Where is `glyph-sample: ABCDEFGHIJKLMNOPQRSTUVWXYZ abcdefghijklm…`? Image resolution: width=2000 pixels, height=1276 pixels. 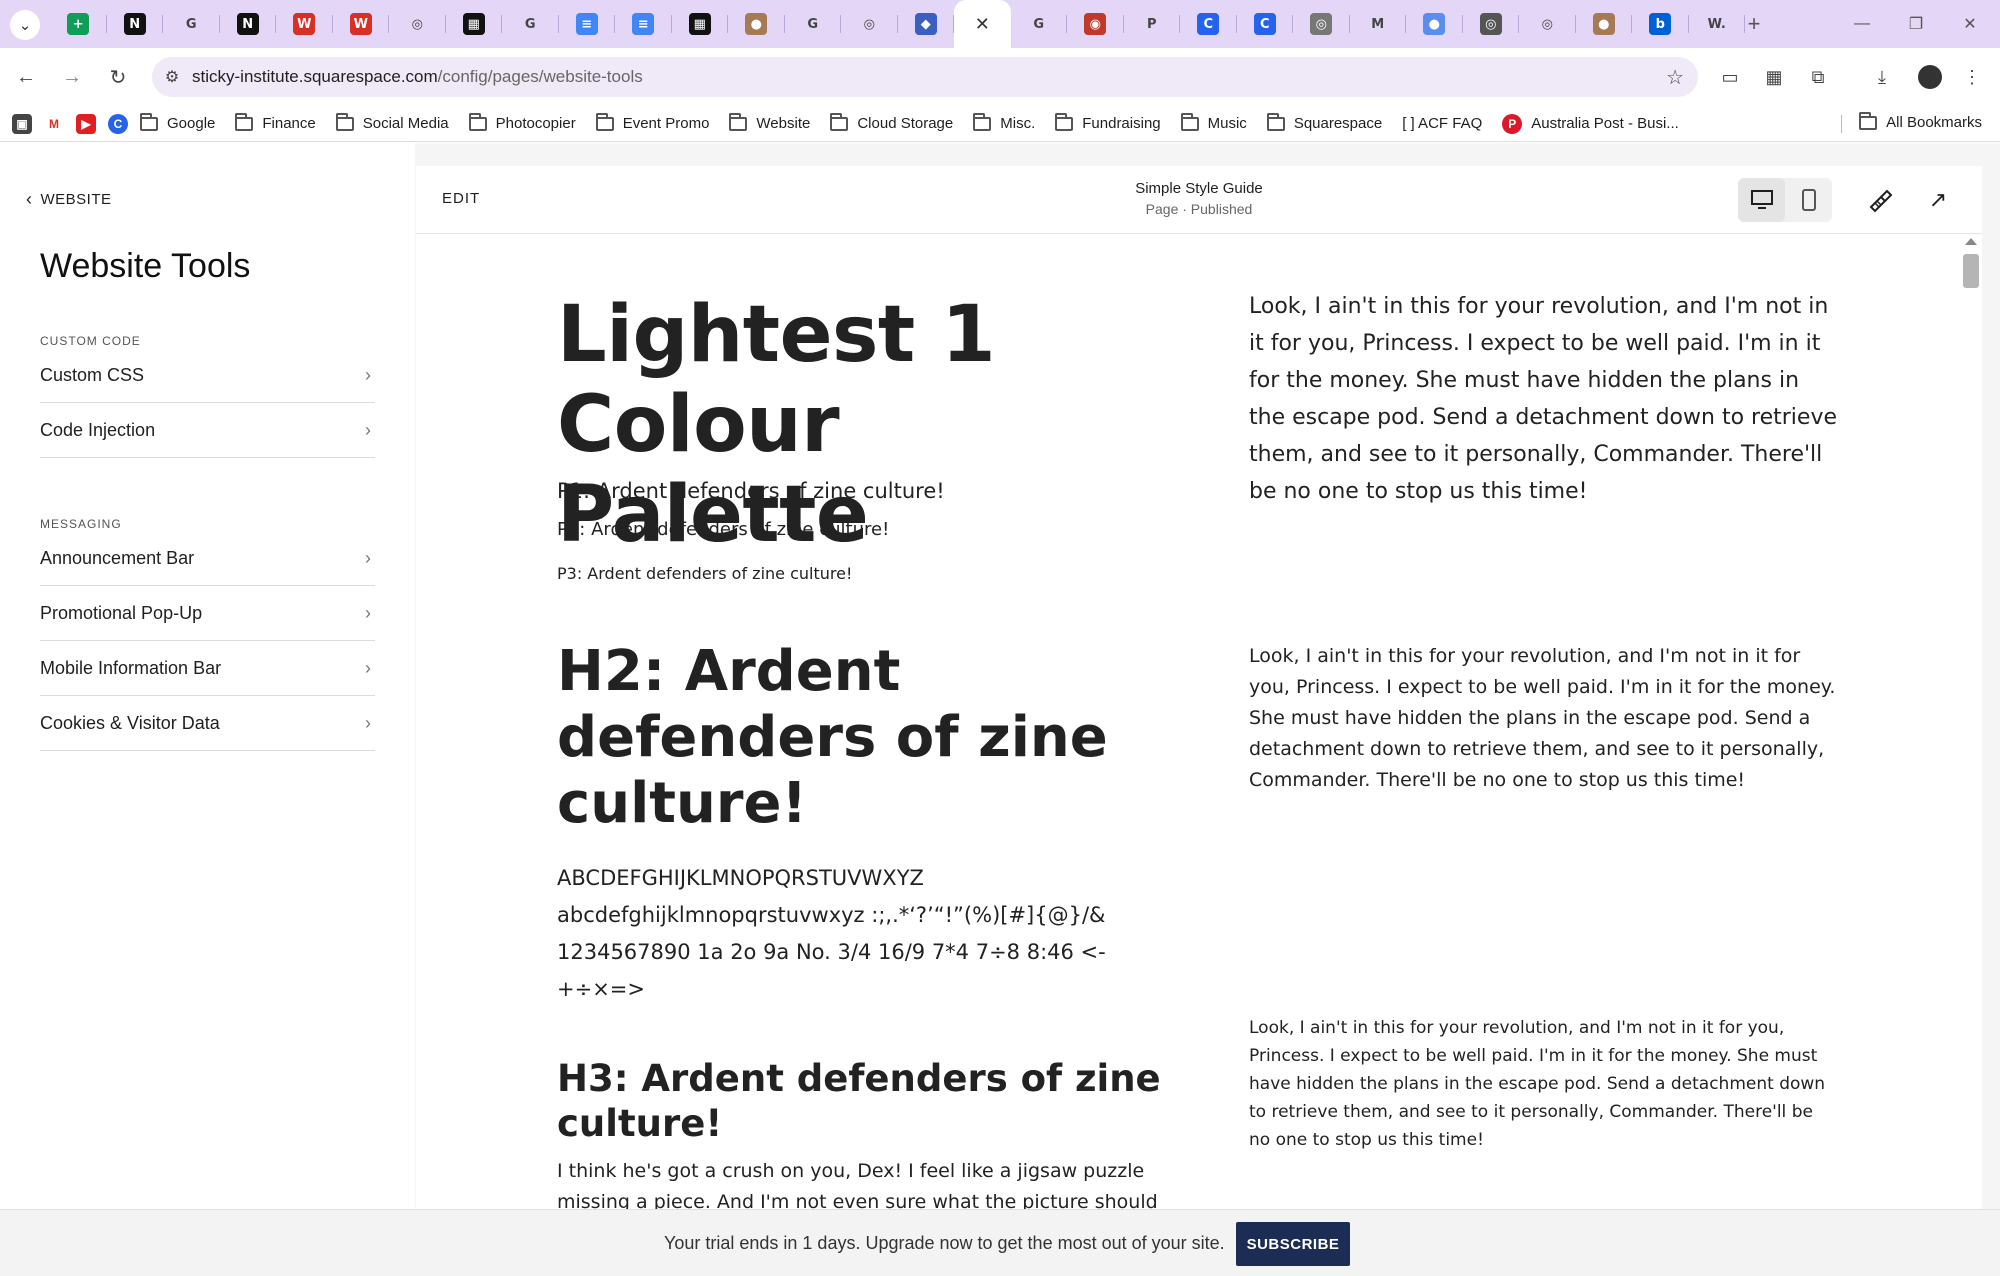 glyph-sample: ABCDEFGHIJKLMNOPQRSTUVWXYZ abcdefghijklm… is located at coordinates (867, 934).